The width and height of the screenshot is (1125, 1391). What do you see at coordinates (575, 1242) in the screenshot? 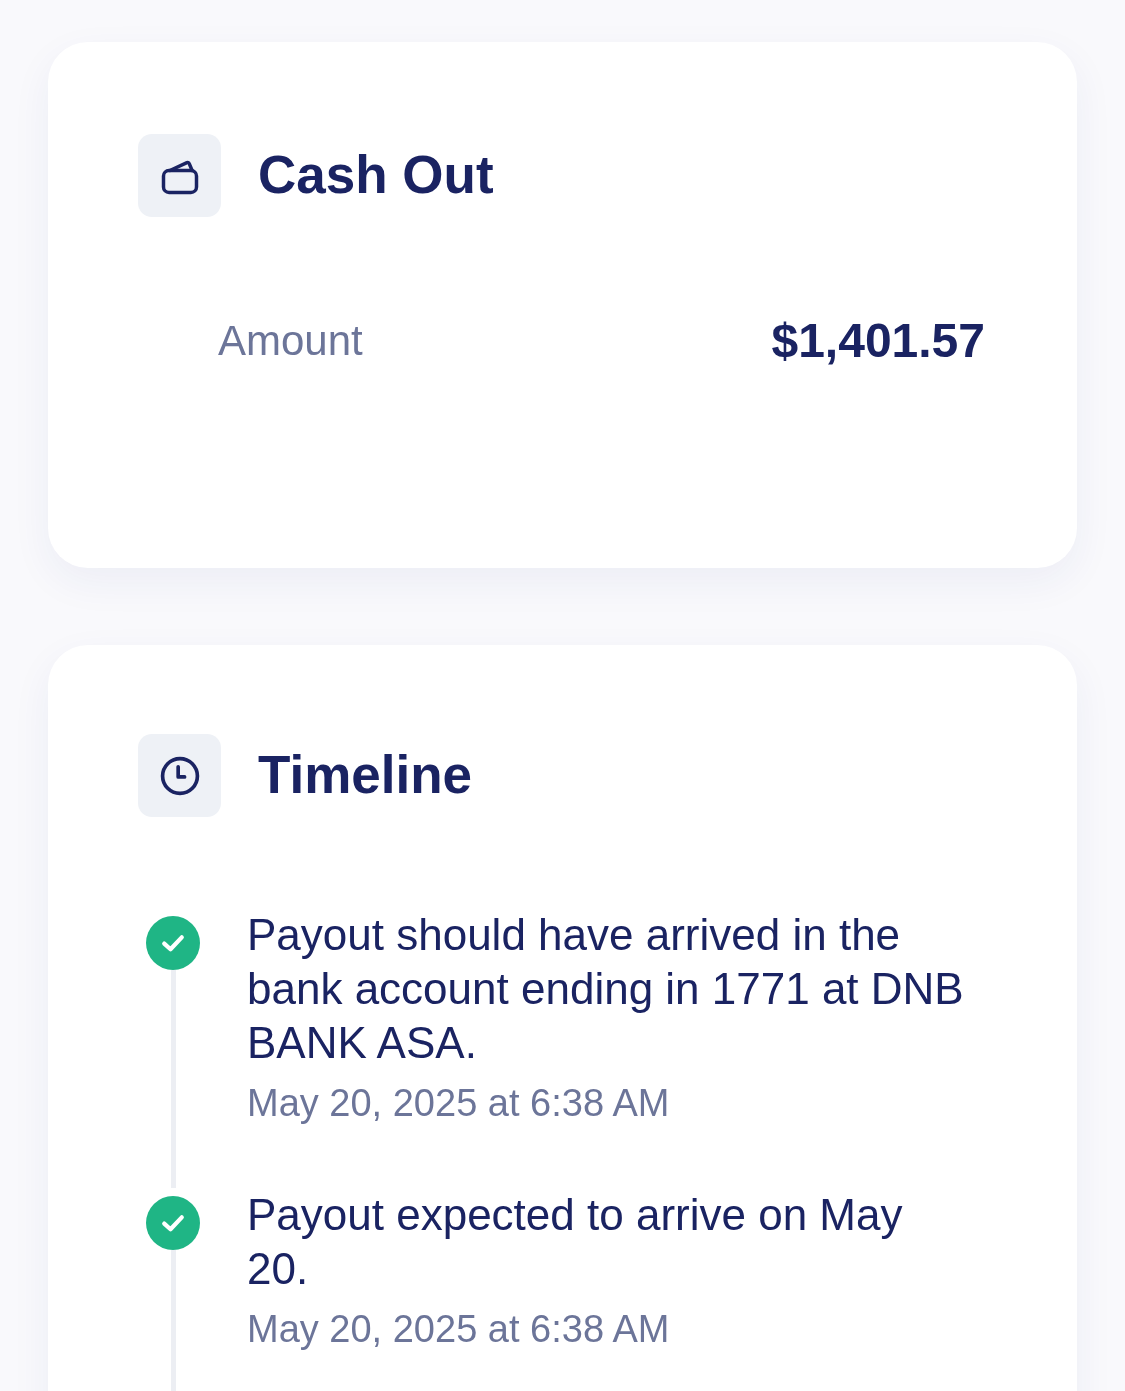
I see `event-description: Payout expected to arrive on May 20.` at bounding box center [575, 1242].